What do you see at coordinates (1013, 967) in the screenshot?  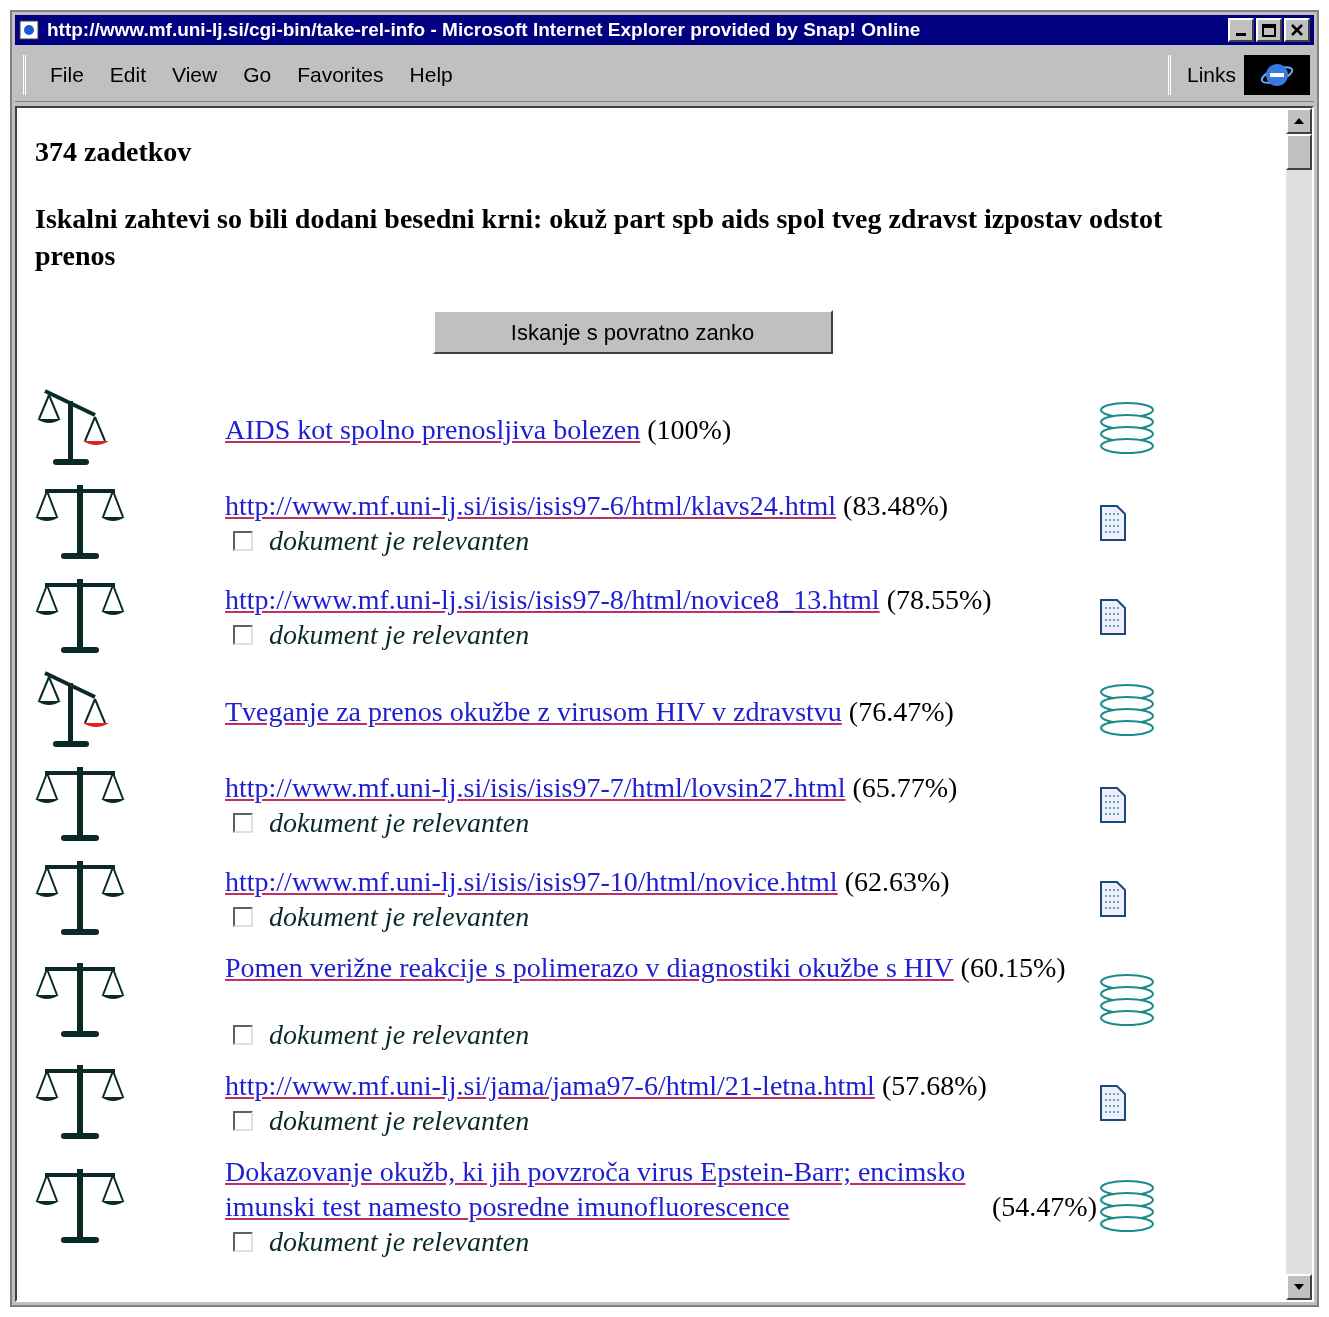 I see `relevance-score: (60.15%)` at bounding box center [1013, 967].